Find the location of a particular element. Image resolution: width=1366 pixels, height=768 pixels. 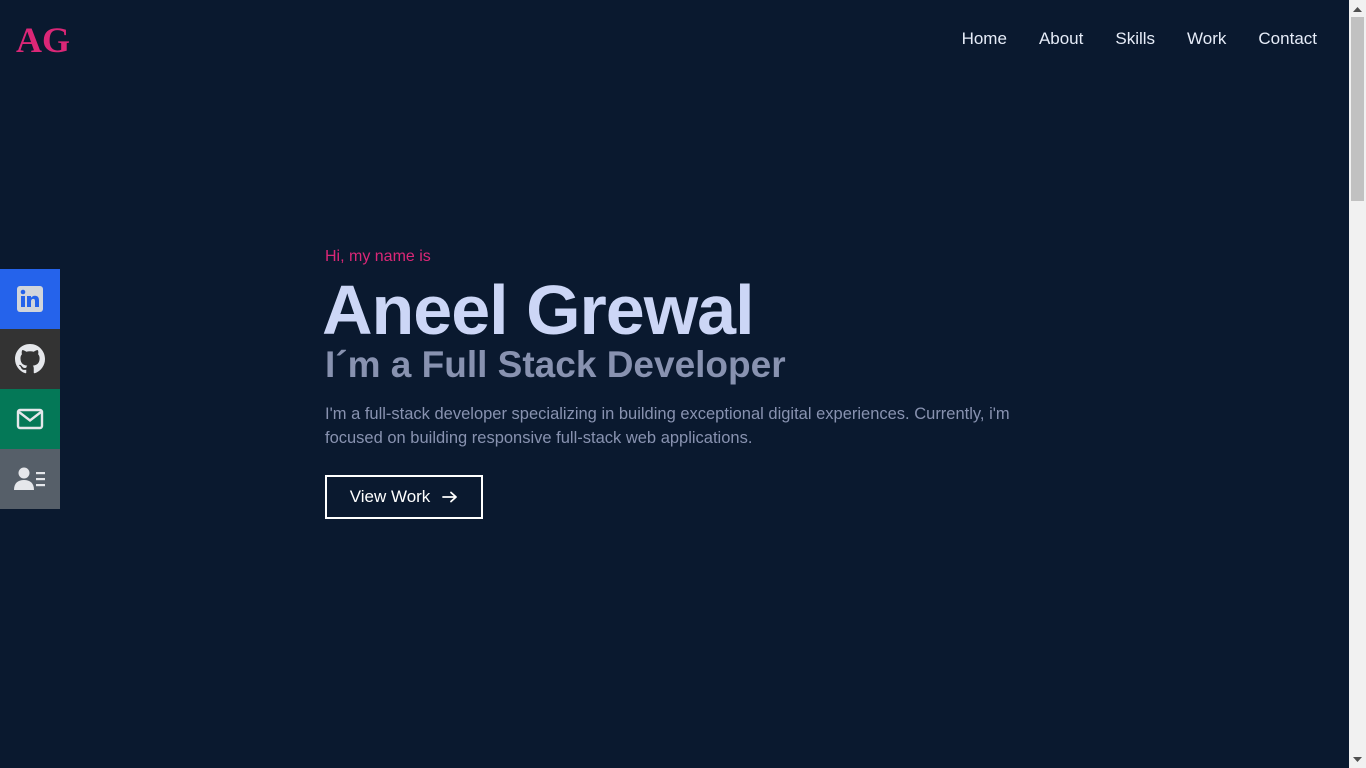

nav-contact: Contact is located at coordinates (1279, 39).